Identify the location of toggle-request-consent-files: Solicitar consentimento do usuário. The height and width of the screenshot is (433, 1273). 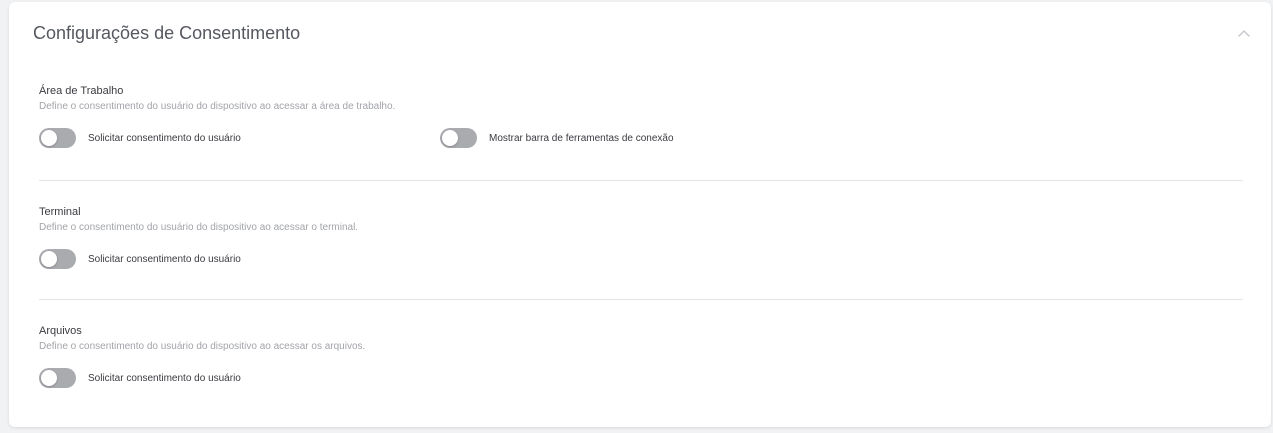
(140, 378).